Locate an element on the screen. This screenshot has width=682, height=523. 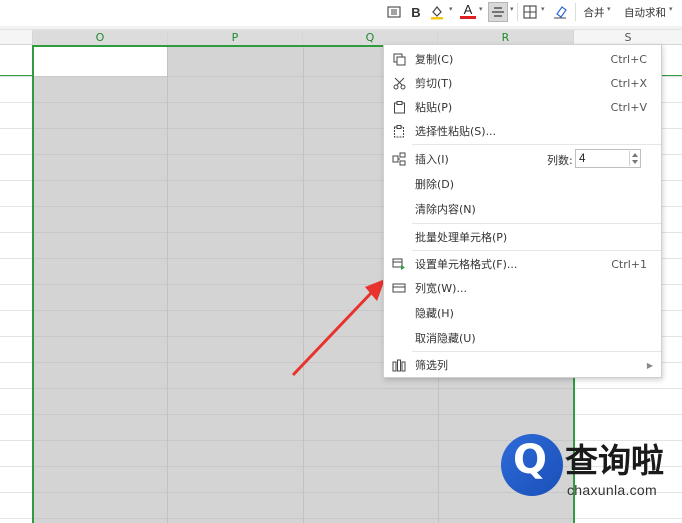
menu-item-format-cells: 设置单元格格式(F)... Ctrl+1 is located at coordinates (522, 264).